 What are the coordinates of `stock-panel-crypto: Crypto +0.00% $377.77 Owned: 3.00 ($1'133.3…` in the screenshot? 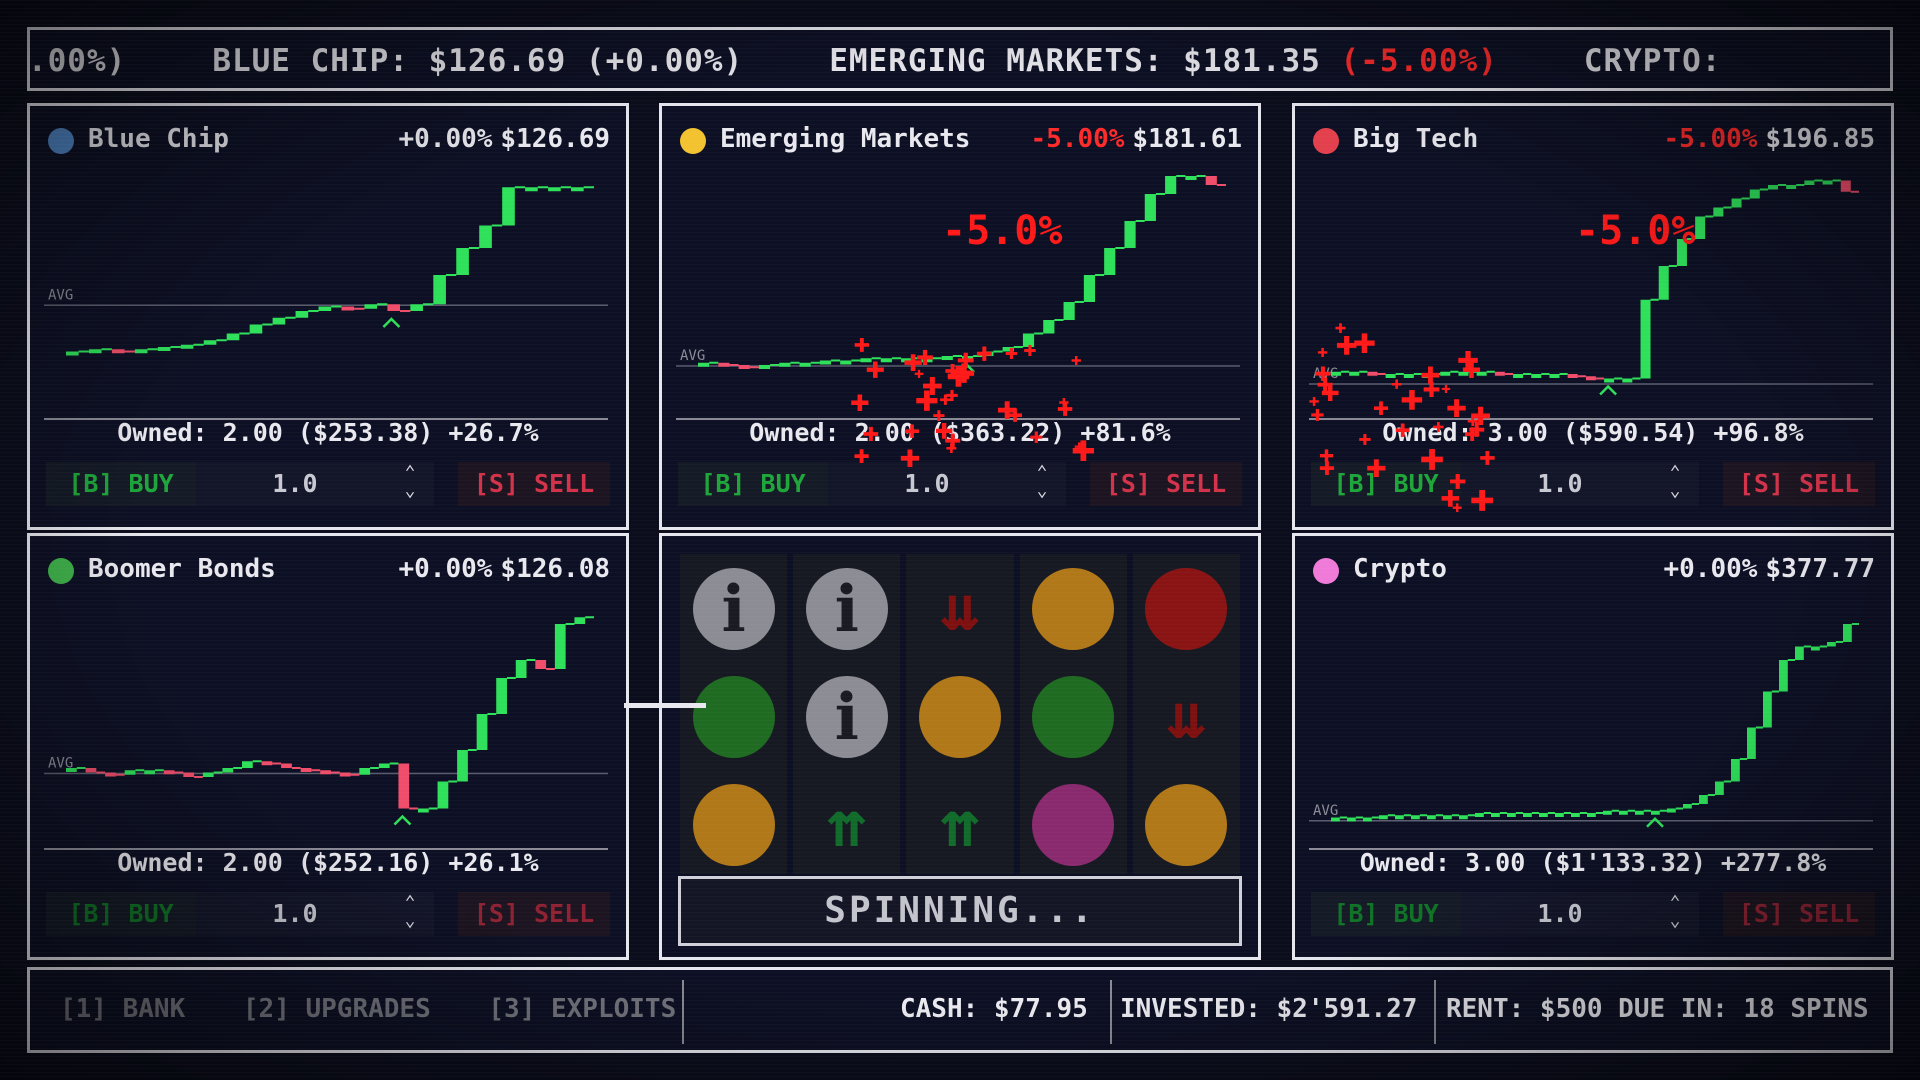 It's located at (1593, 746).